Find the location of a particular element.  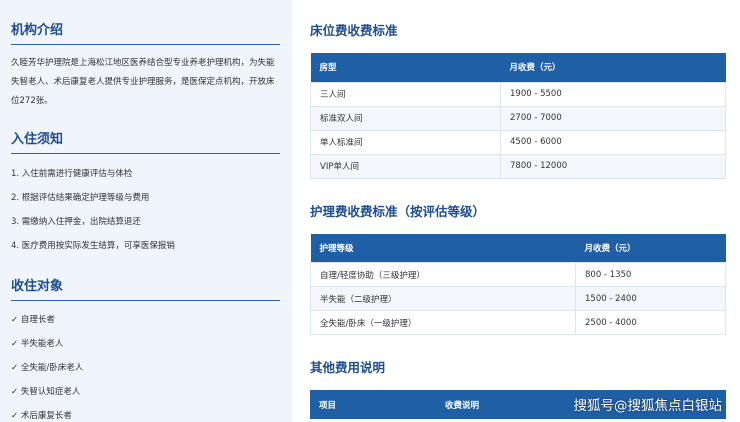

table-cell: 7800 - 12000 is located at coordinates (613, 166).